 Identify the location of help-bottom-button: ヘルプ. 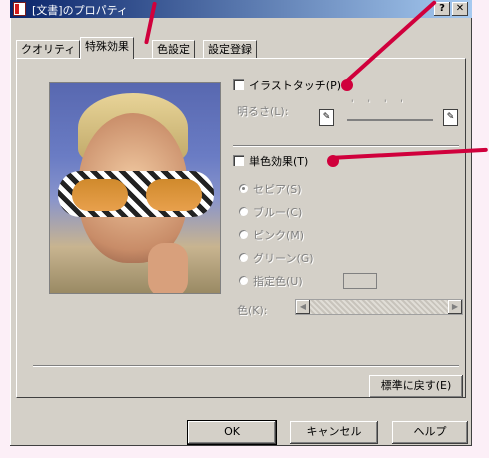
(430, 432).